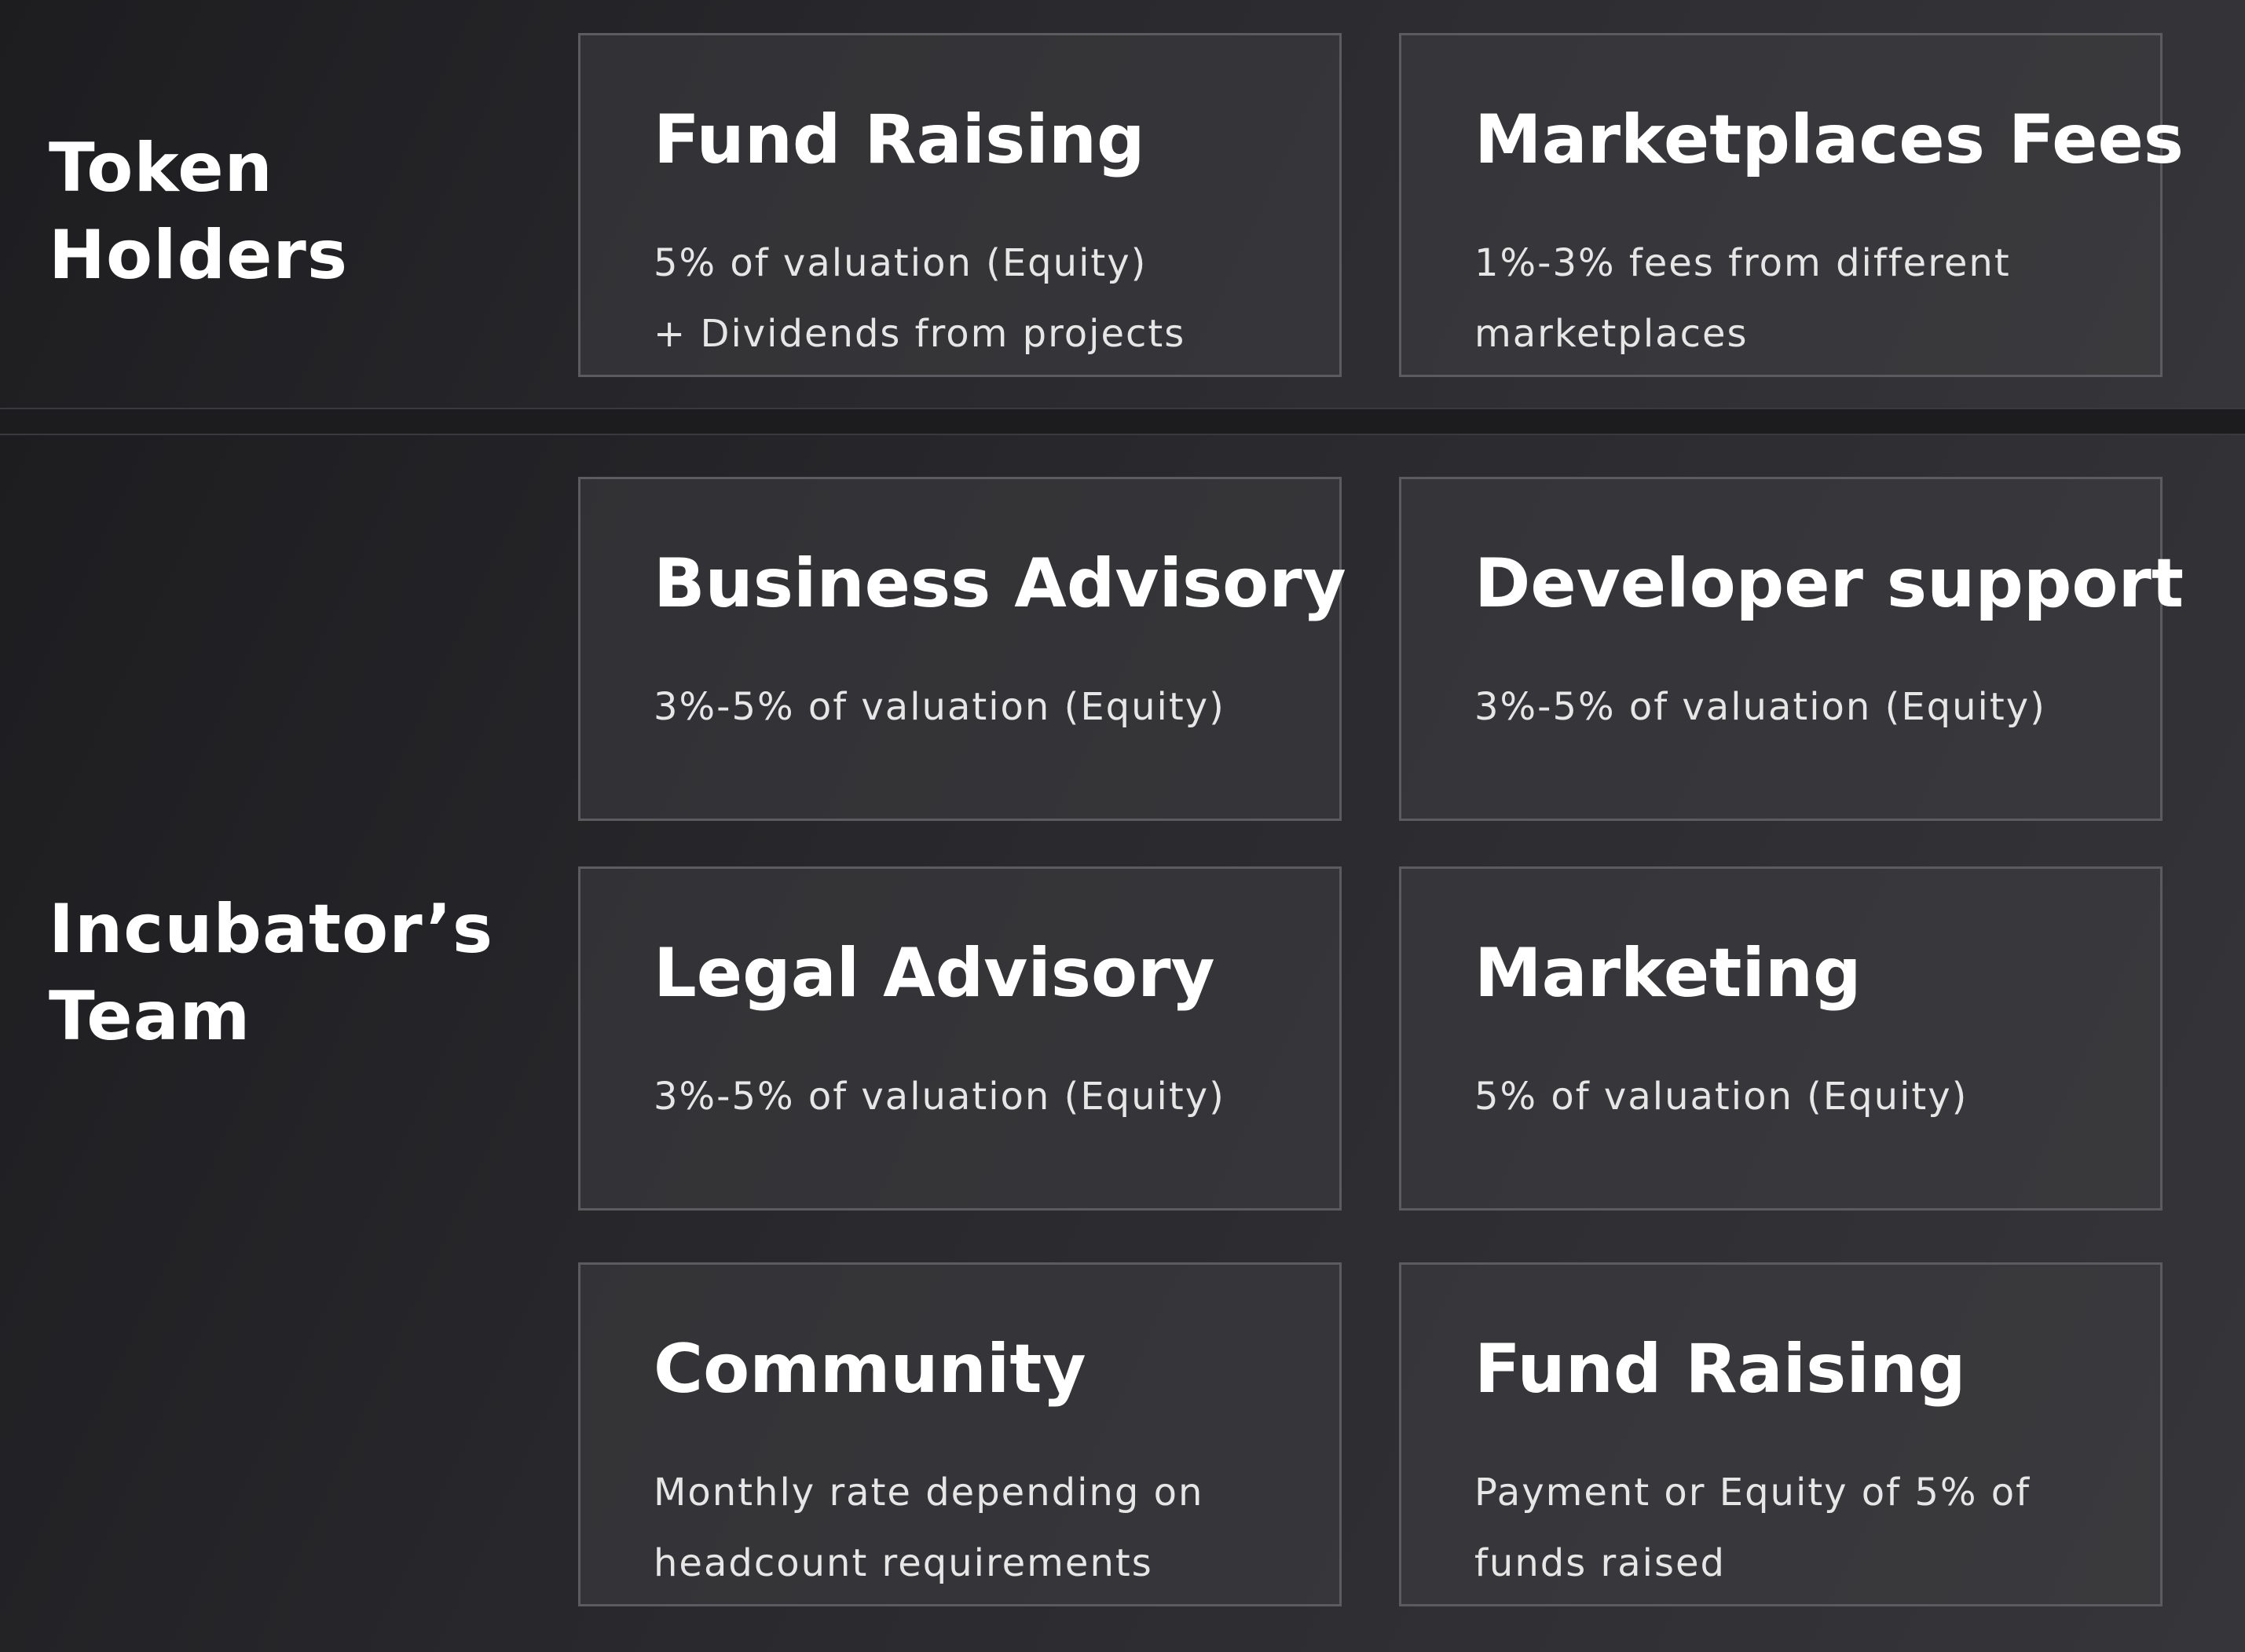 This screenshot has height=1652, width=2245. Describe the element at coordinates (1668, 973) in the screenshot. I see `card-title: Marketing` at that location.